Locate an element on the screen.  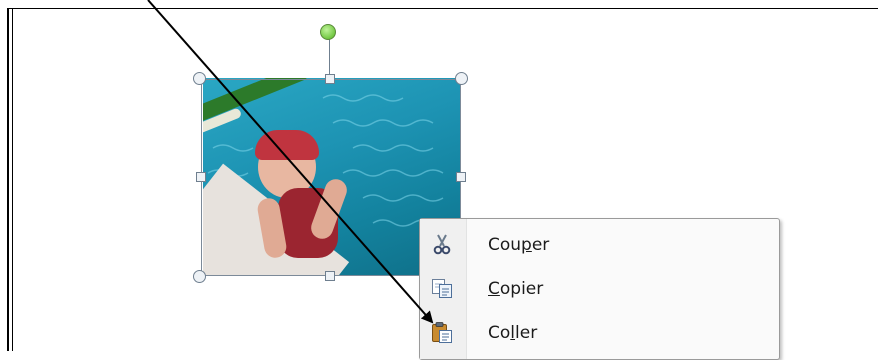
resize-handle-top-left-icon is located at coordinates (199, 78).